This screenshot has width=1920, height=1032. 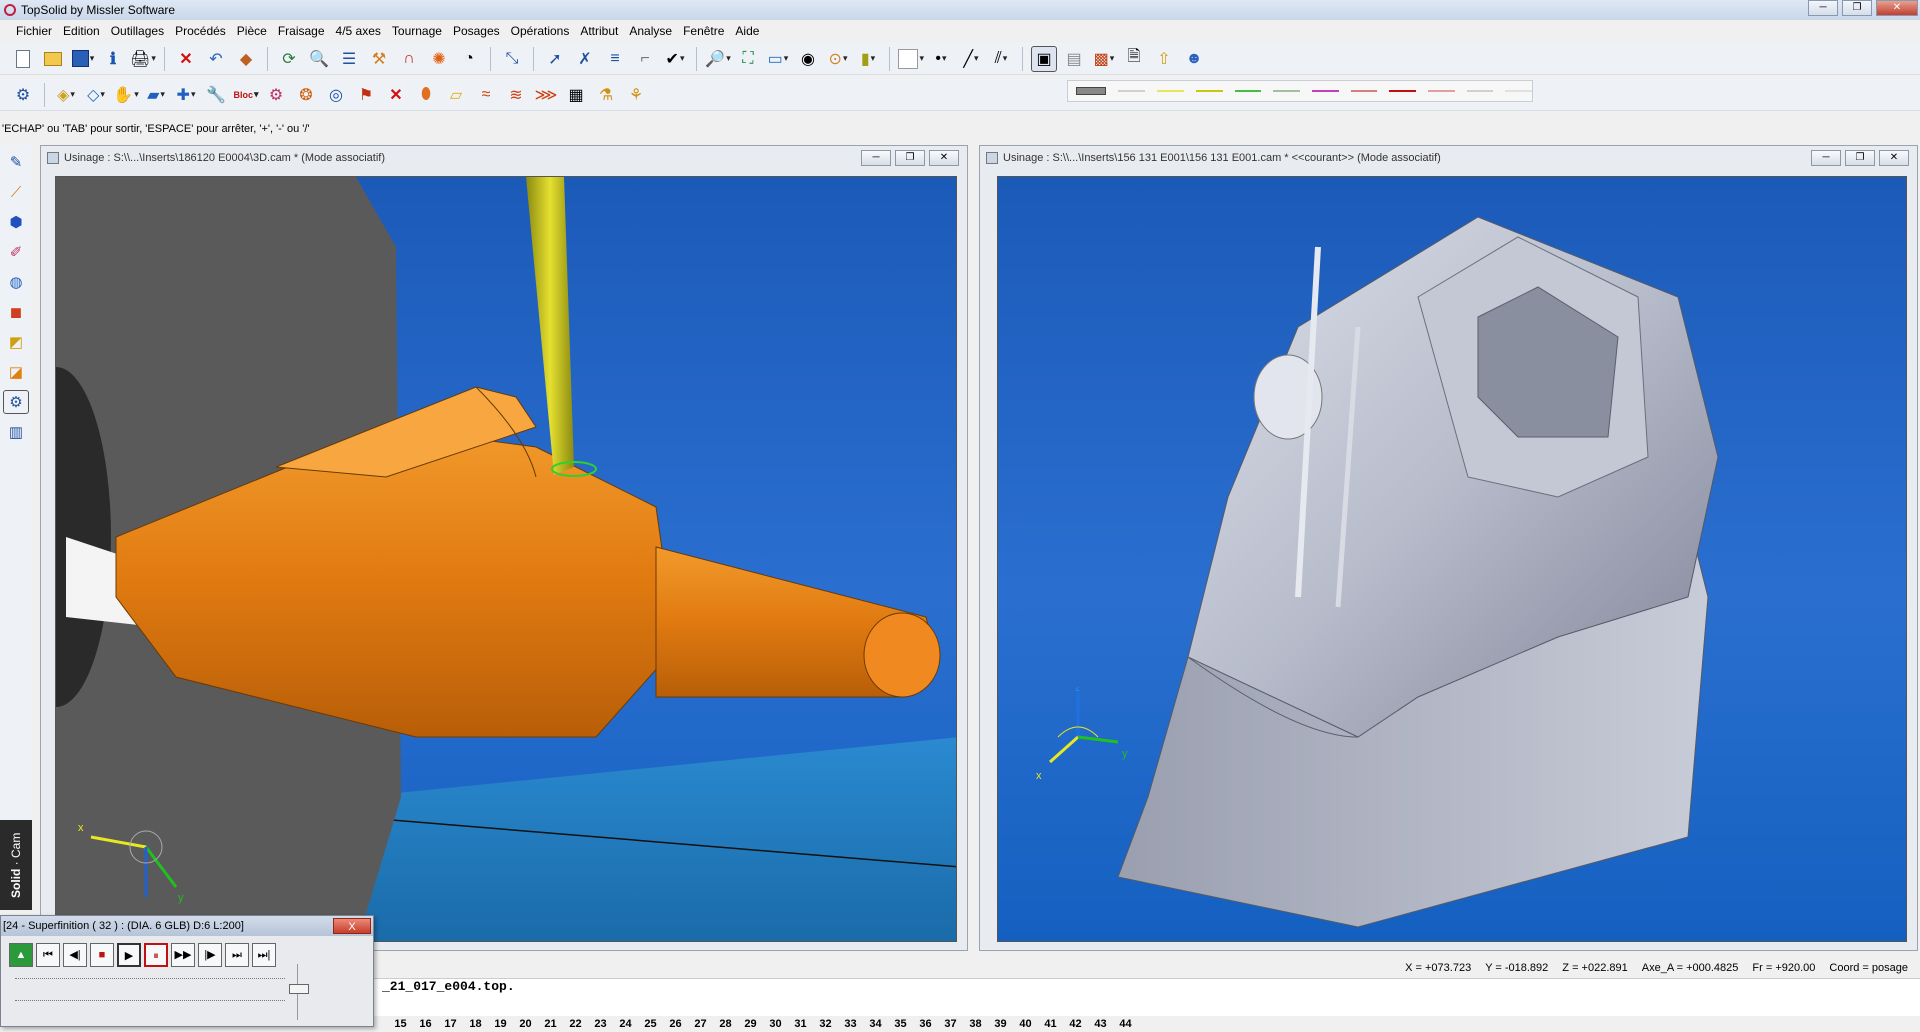 What do you see at coordinates (425, 1024) in the screenshot?
I see `frame-number: 16` at bounding box center [425, 1024].